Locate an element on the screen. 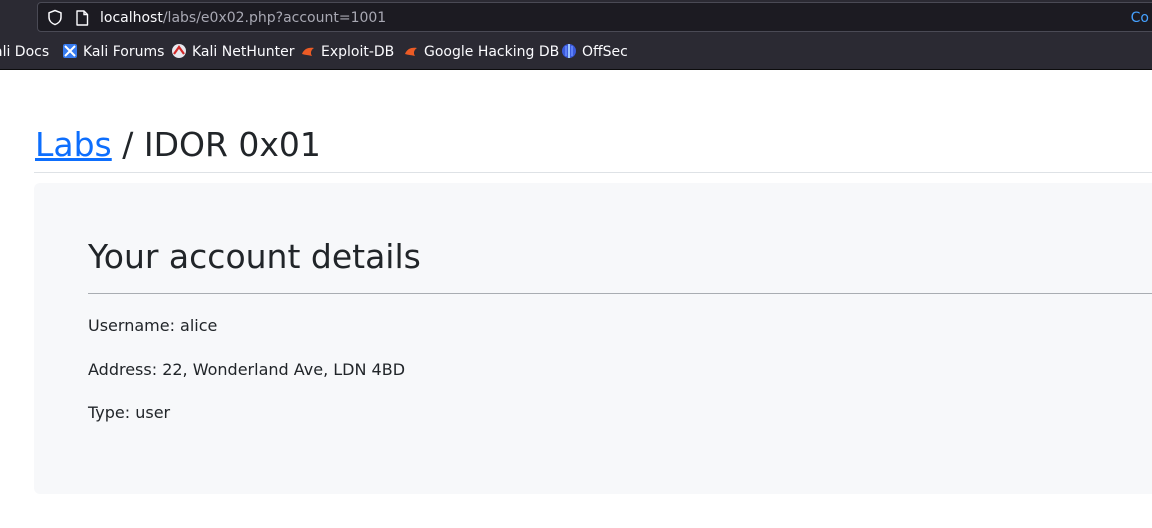 The image size is (1152, 528). url-right-hint: Co is located at coordinates (1140, 18).